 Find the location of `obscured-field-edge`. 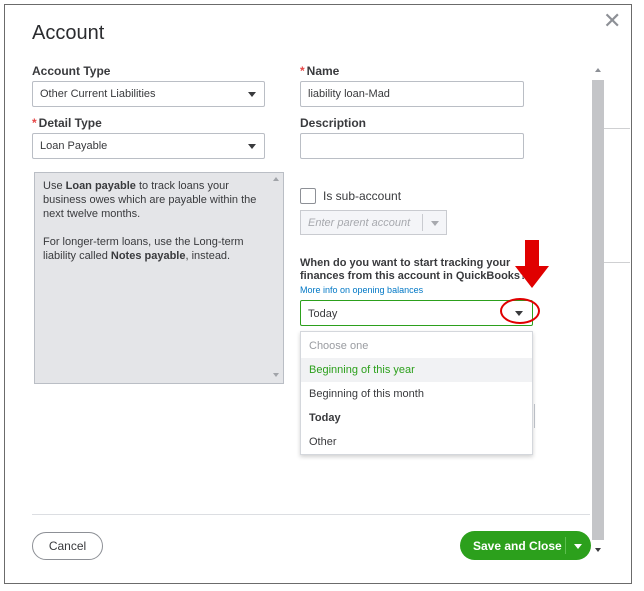

obscured-field-edge is located at coordinates (533, 416).